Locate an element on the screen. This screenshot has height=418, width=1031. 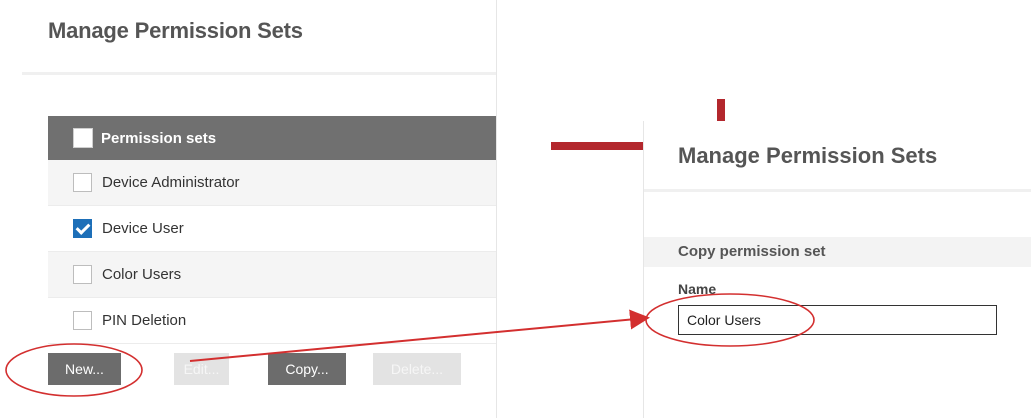
table-row: PIN Deletion is located at coordinates (272, 321).